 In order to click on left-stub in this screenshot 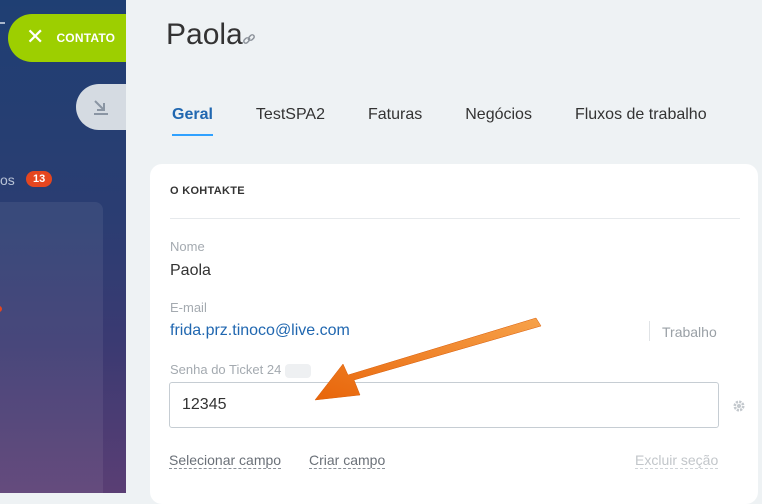, I will do `click(2, 23)`.